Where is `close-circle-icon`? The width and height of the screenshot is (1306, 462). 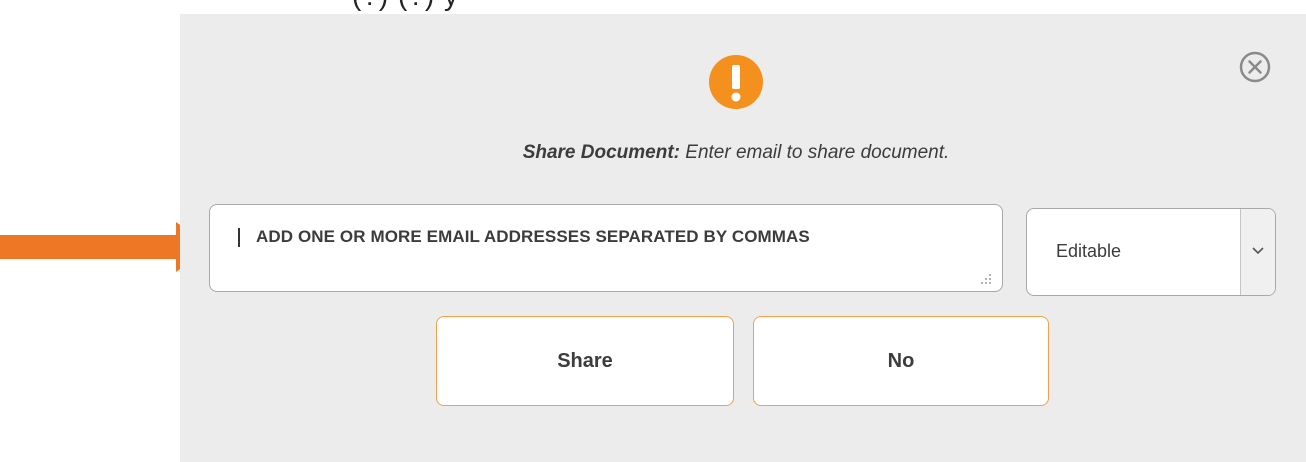 close-circle-icon is located at coordinates (1255, 67).